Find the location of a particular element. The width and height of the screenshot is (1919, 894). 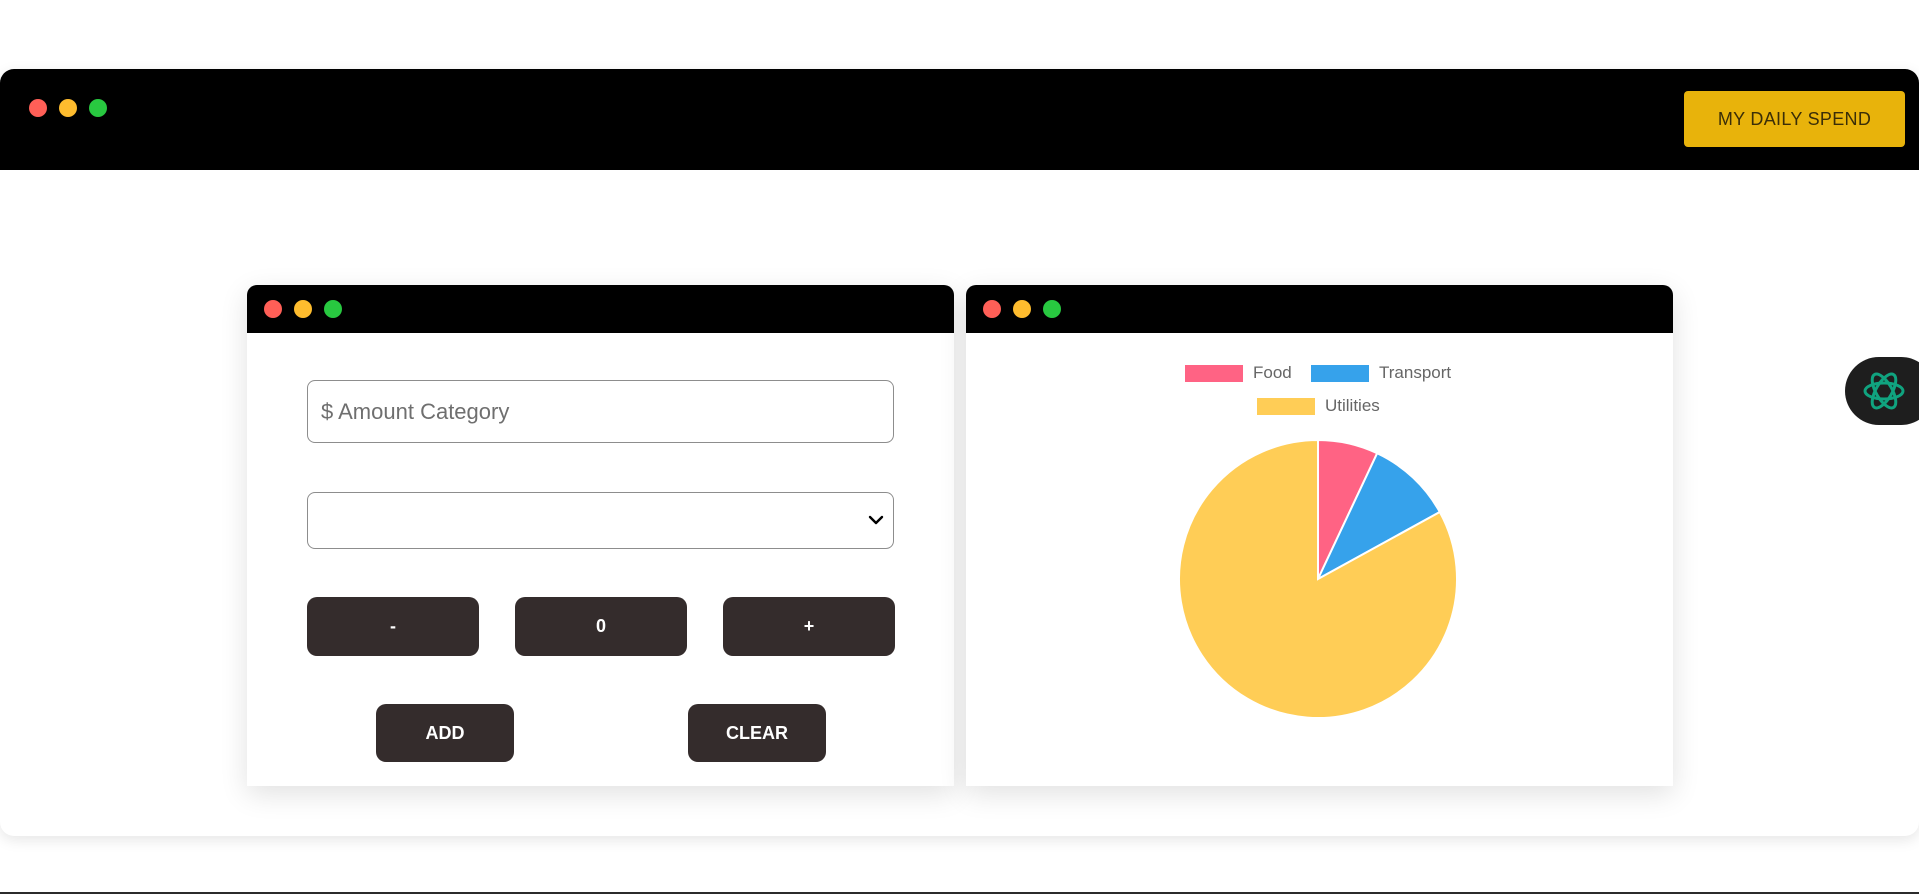

legend-swatch-transport is located at coordinates (1340, 373).